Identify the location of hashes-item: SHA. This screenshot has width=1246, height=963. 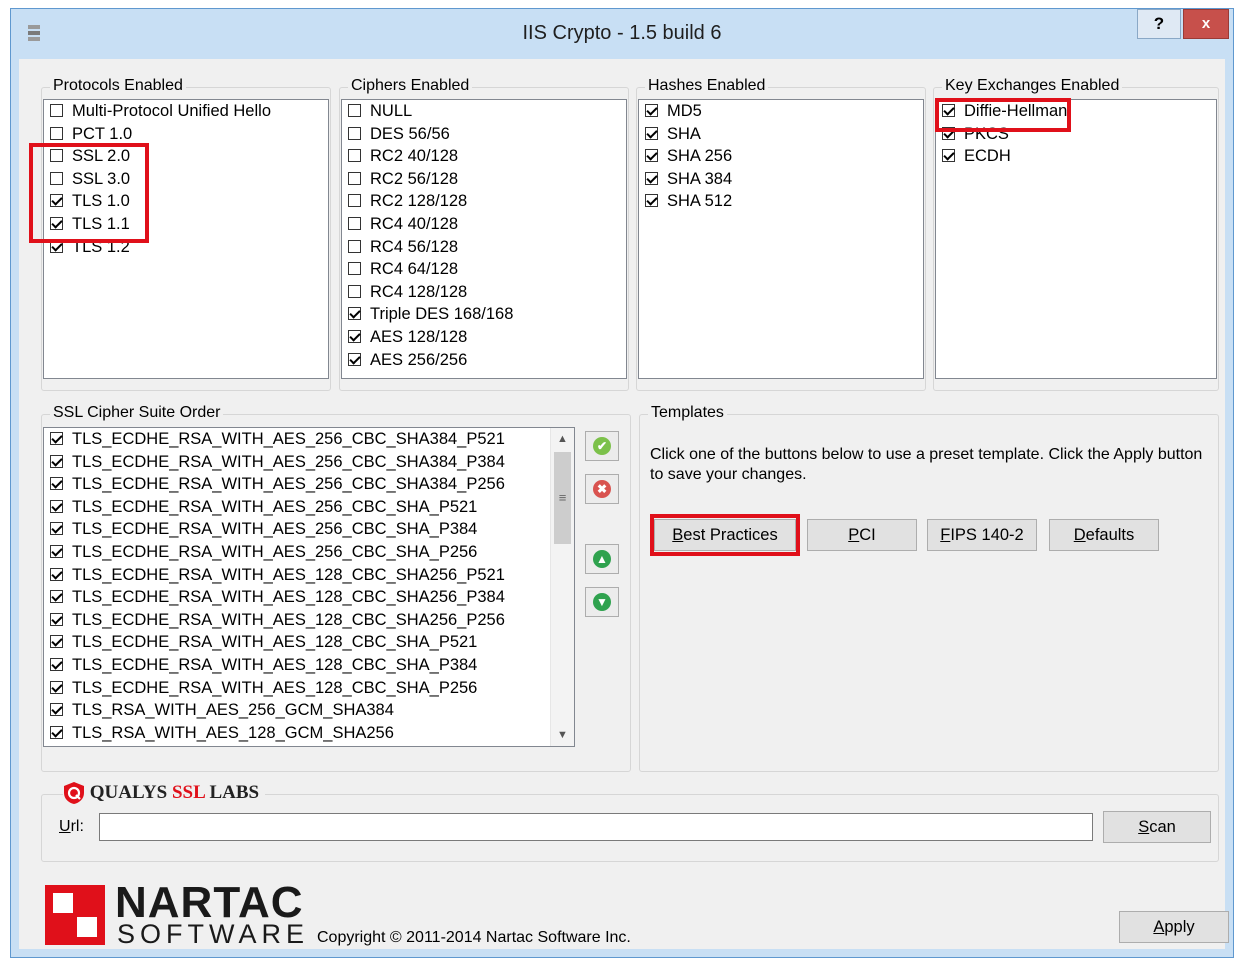
(781, 134).